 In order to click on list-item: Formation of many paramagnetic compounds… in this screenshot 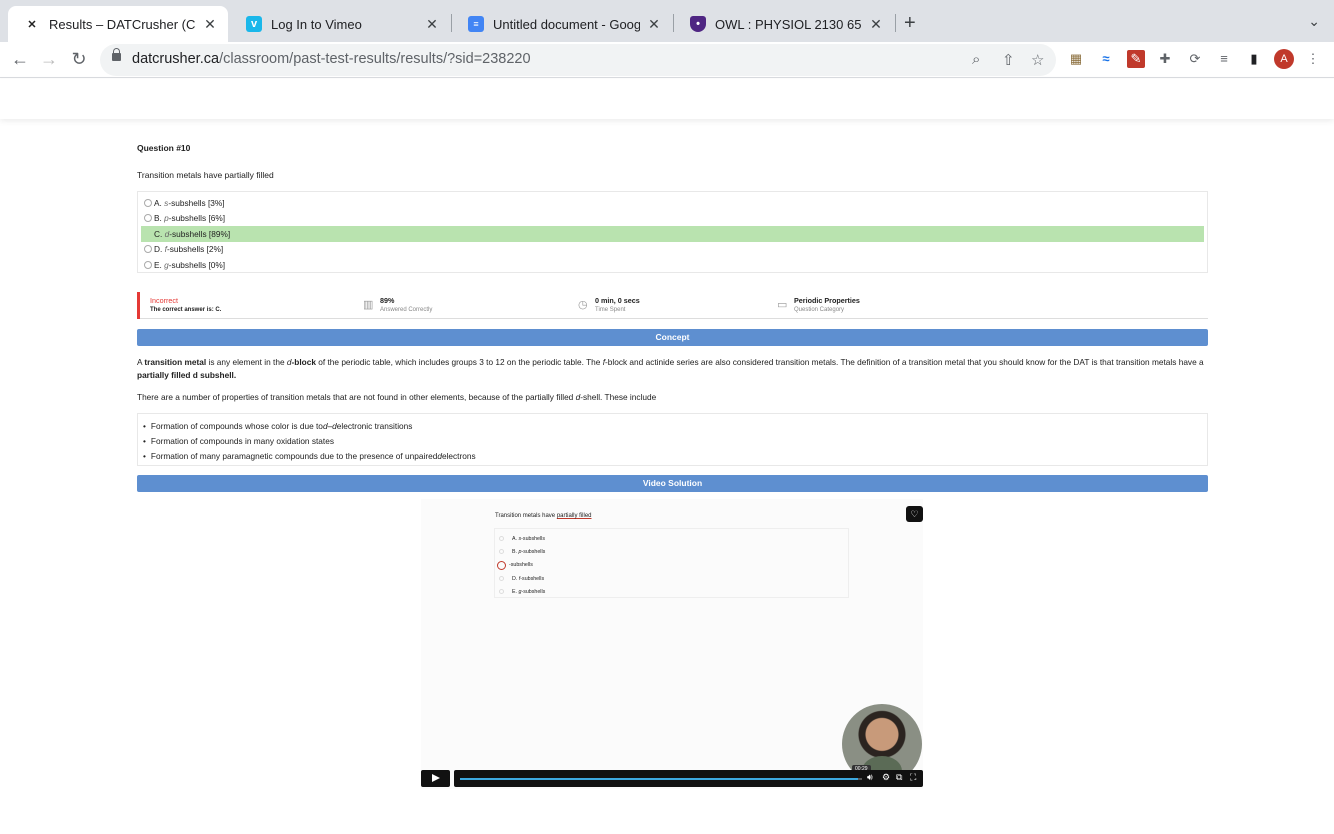, I will do `click(672, 456)`.